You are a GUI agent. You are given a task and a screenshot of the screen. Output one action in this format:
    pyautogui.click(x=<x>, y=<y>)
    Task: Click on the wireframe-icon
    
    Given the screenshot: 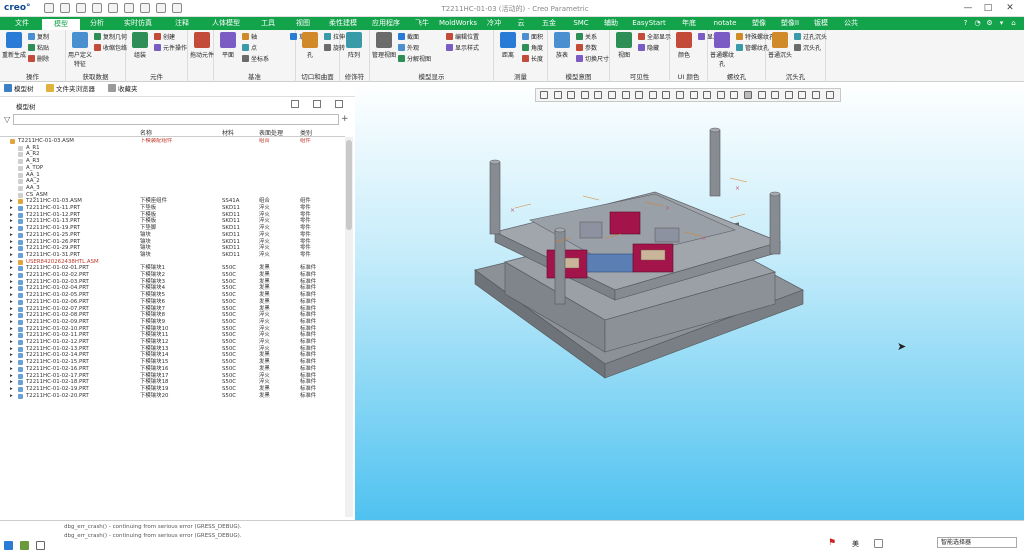 What is the action you would take?
    pyautogui.click(x=788, y=95)
    